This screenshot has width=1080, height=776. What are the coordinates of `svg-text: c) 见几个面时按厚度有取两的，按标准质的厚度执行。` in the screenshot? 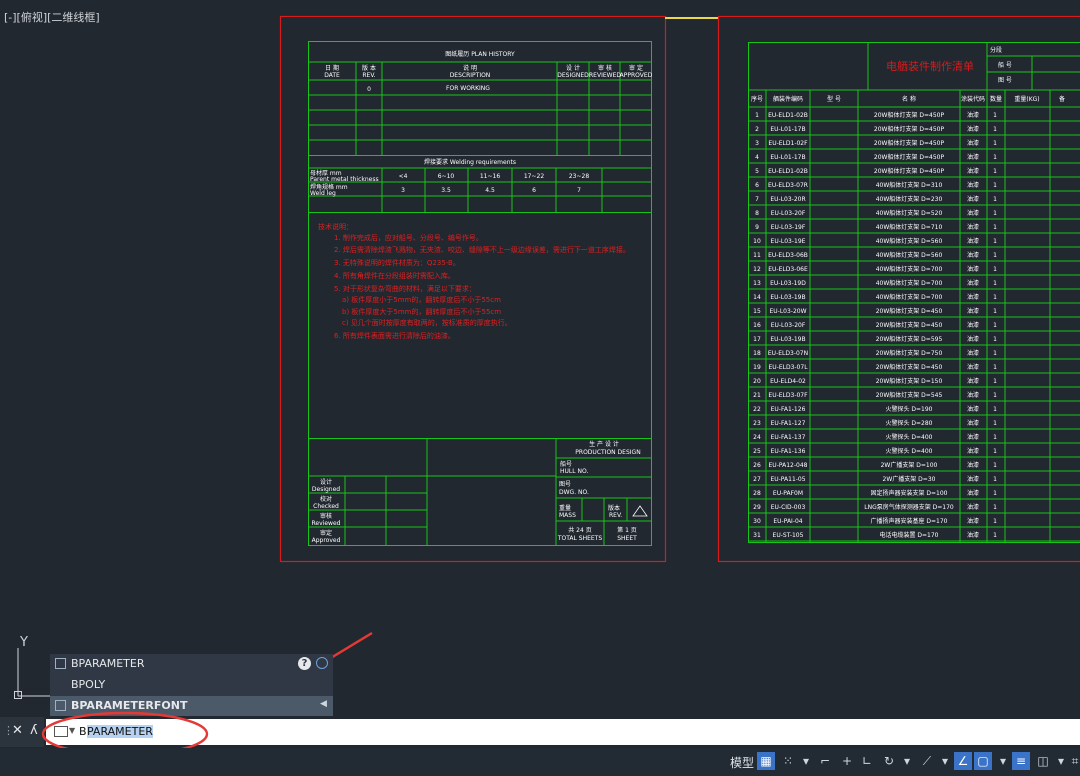 It's located at (427, 322).